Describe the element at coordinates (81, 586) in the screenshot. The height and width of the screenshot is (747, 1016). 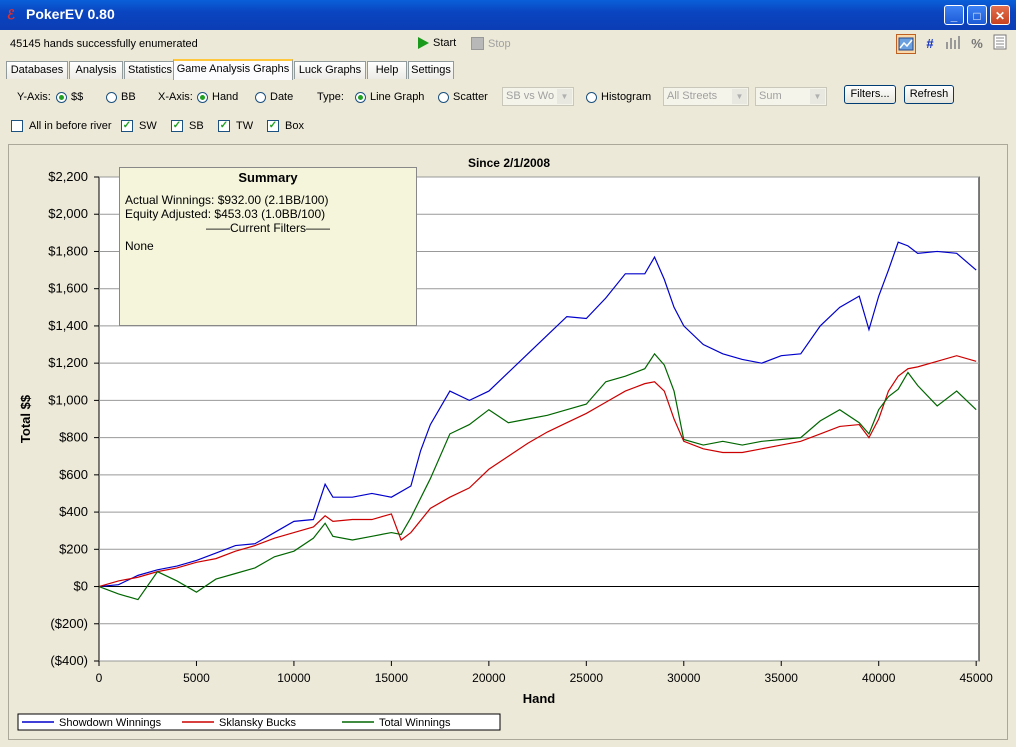
I see `y-tick-label: $0` at that location.